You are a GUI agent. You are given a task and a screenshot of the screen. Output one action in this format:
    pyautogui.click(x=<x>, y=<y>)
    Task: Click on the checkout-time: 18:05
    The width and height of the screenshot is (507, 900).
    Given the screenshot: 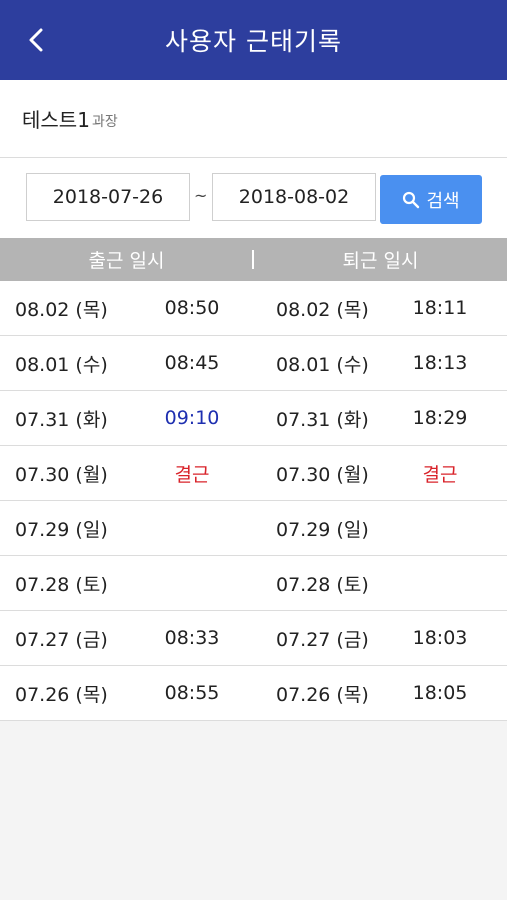 What is the action you would take?
    pyautogui.click(x=440, y=693)
    